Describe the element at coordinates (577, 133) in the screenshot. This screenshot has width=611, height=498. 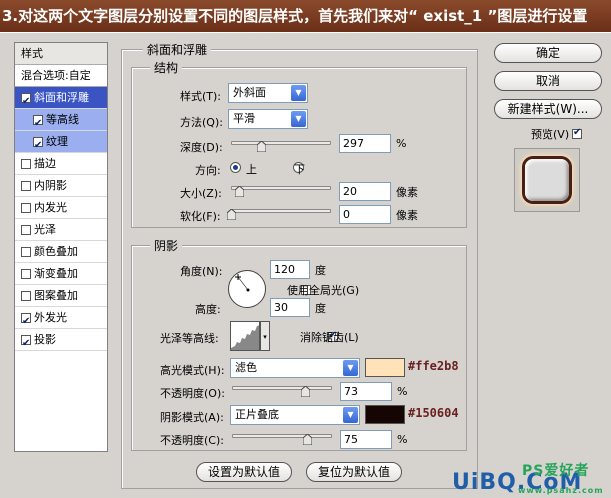
I see `preview-checkbox` at that location.